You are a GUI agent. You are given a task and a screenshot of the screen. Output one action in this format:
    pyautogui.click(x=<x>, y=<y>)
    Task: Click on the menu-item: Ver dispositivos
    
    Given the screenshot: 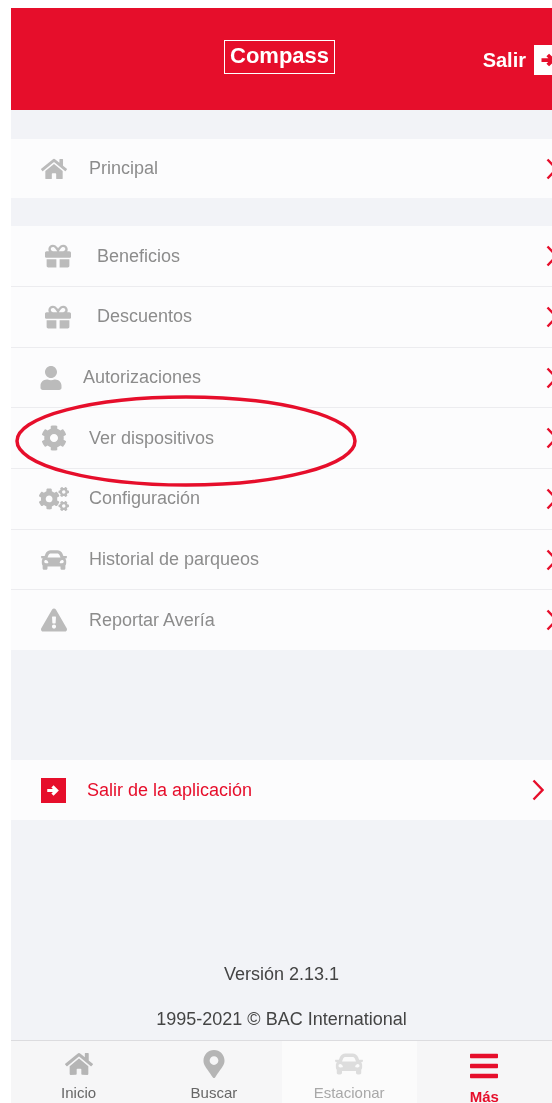 What is the action you would take?
    pyautogui.click(x=281, y=438)
    